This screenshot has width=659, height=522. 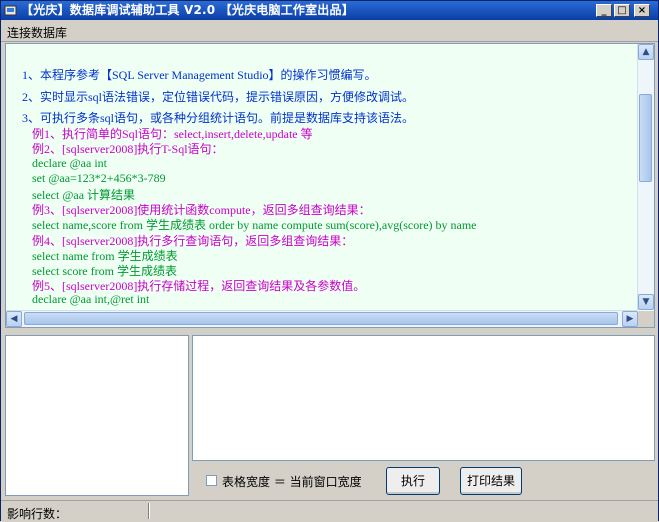 What do you see at coordinates (37, 514) in the screenshot?
I see `affected-rows-label: 影响行数：` at bounding box center [37, 514].